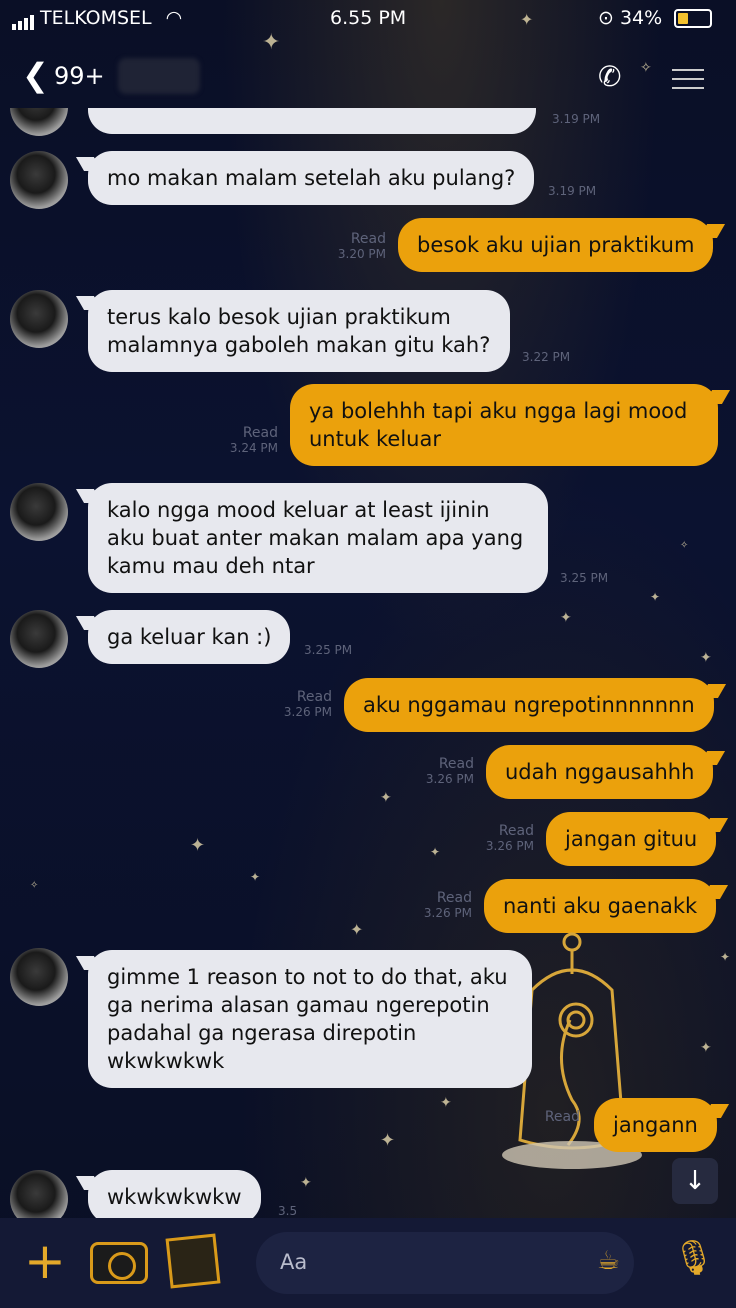 The width and height of the screenshot is (736, 1308). I want to click on microphone-icon: 🎙, so click(694, 1258).